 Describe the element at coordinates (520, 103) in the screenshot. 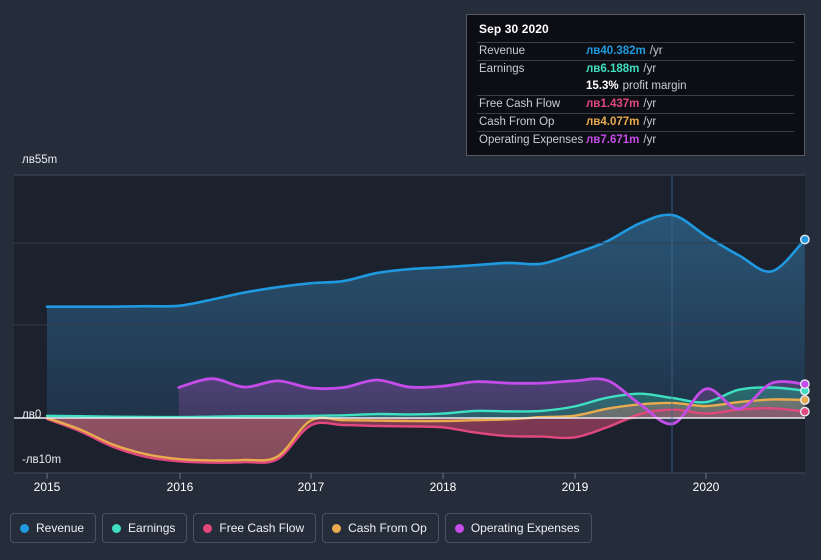

I see `tooltip-label-free-cash-flow: Free Cash Flow` at that location.